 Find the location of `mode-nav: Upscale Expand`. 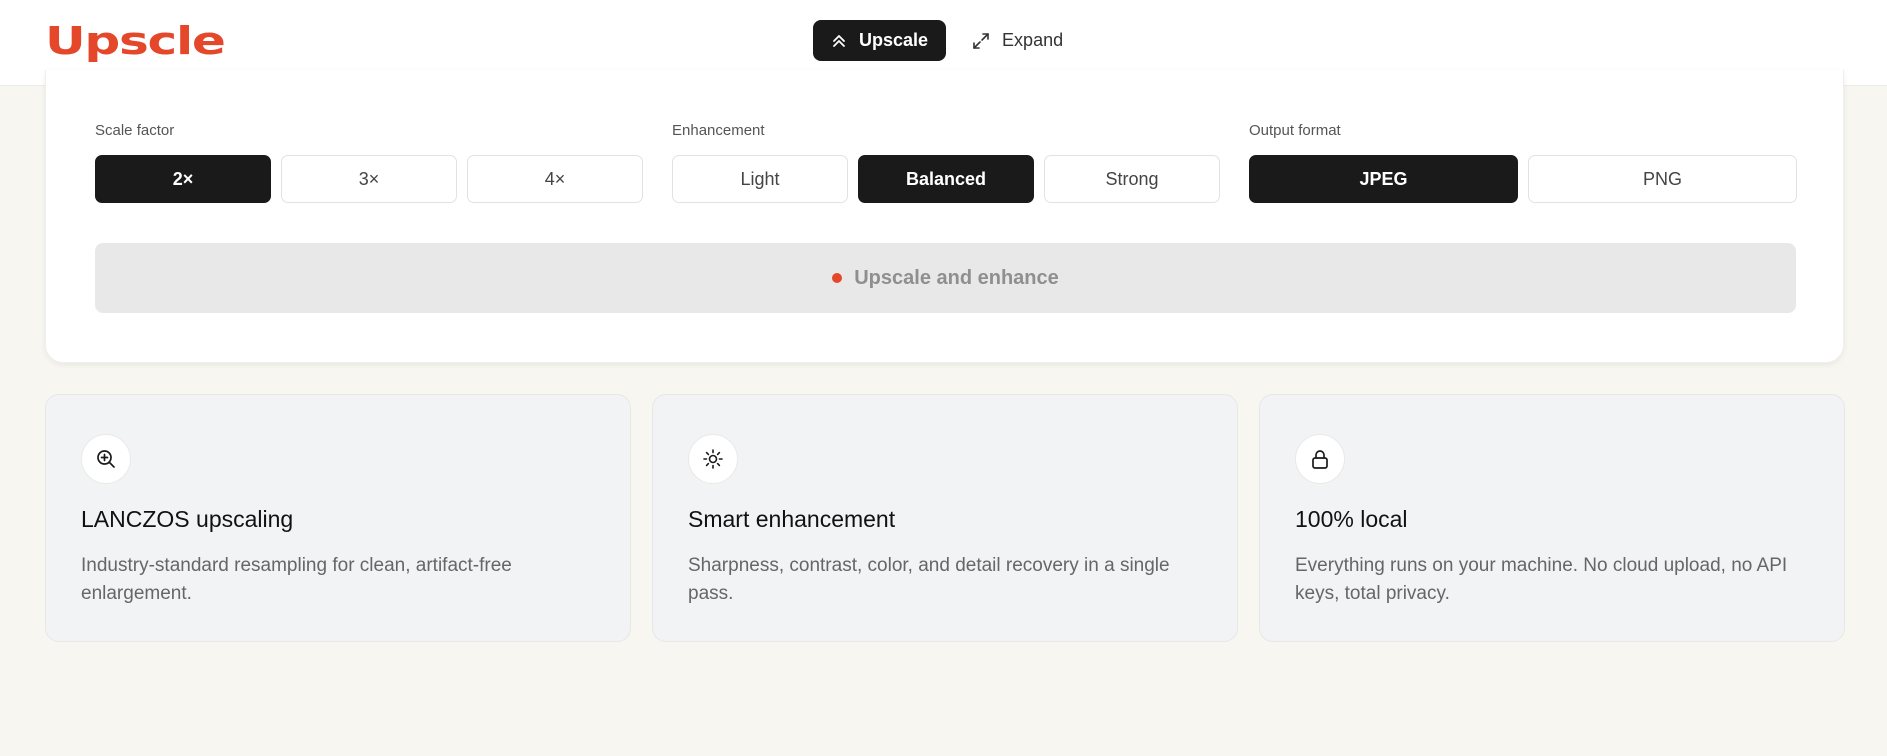

mode-nav: Upscale Expand is located at coordinates (940, 40).